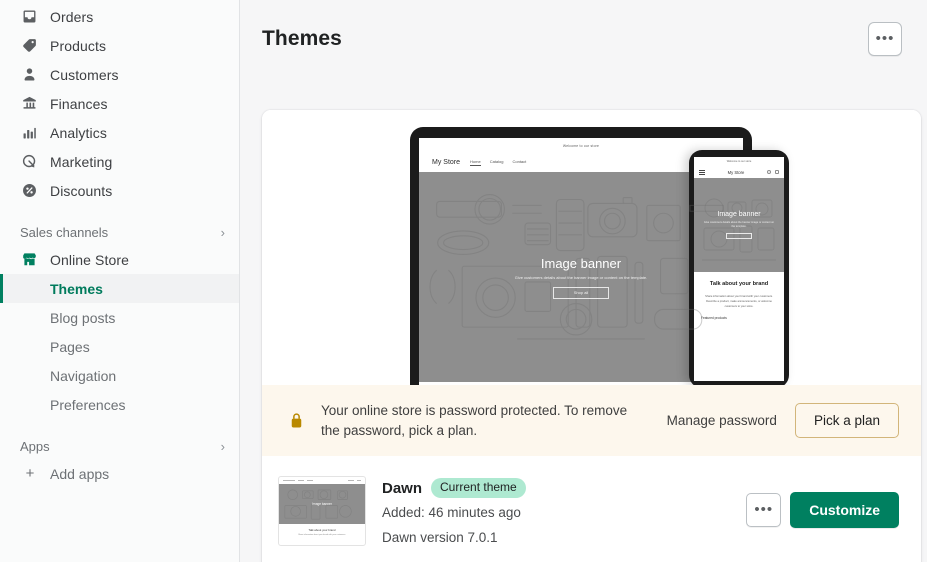 This screenshot has height=562, width=927. What do you see at coordinates (446, 162) in the screenshot?
I see `tablet-store-logo: My Store` at bounding box center [446, 162].